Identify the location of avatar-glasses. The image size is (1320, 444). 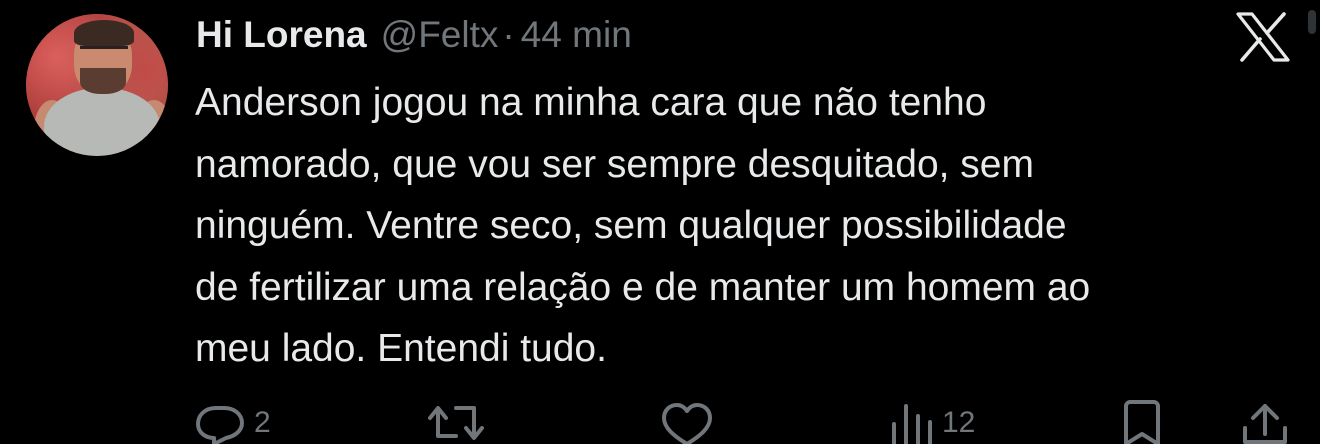
(104, 53).